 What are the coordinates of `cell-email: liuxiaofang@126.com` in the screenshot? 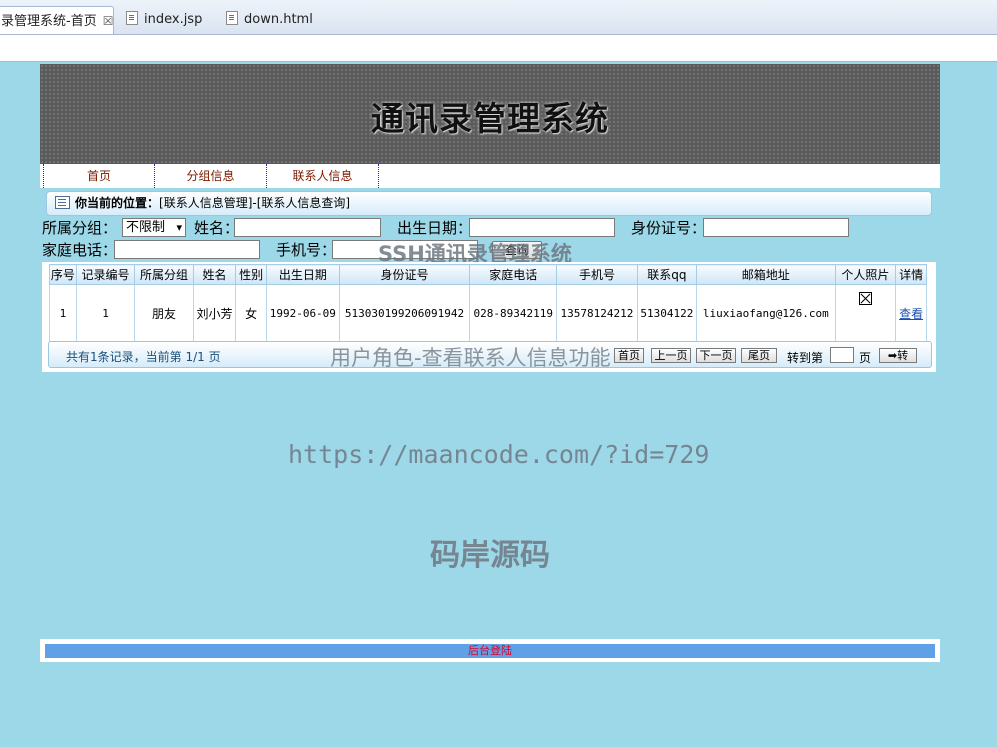 It's located at (765, 313).